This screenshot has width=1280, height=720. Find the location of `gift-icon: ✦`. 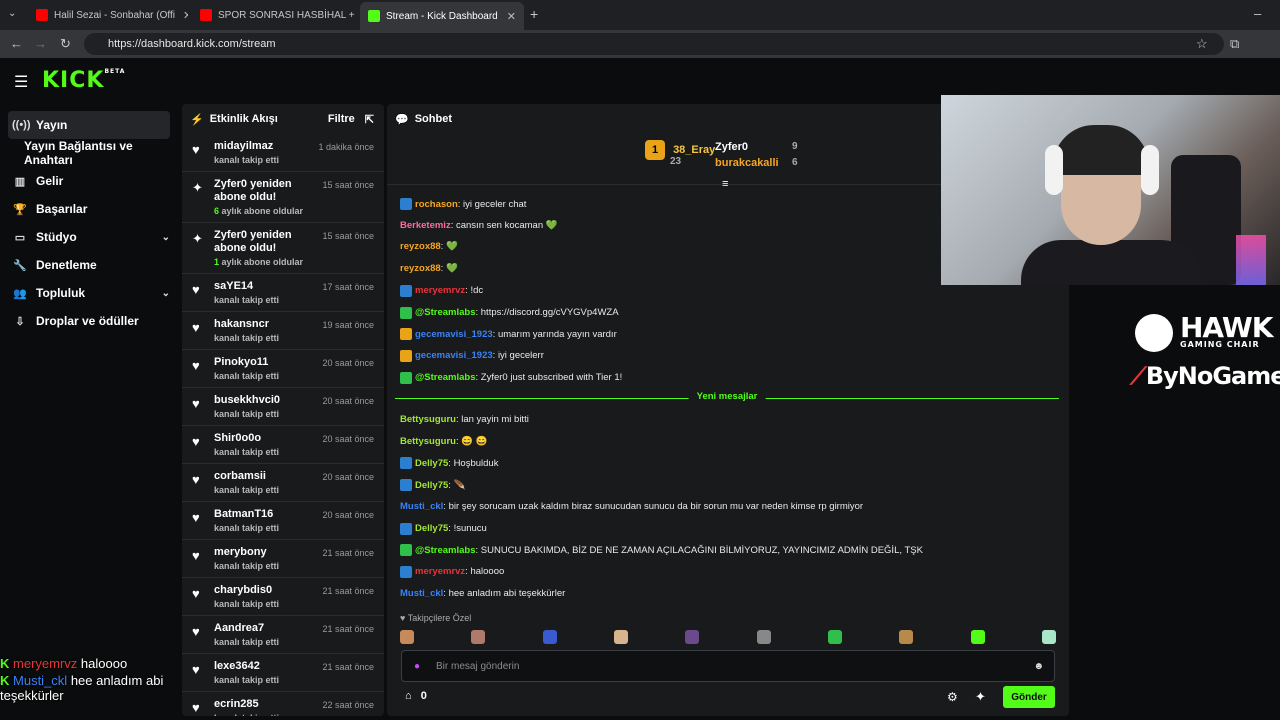

gift-icon: ✦ is located at coordinates (980, 697).